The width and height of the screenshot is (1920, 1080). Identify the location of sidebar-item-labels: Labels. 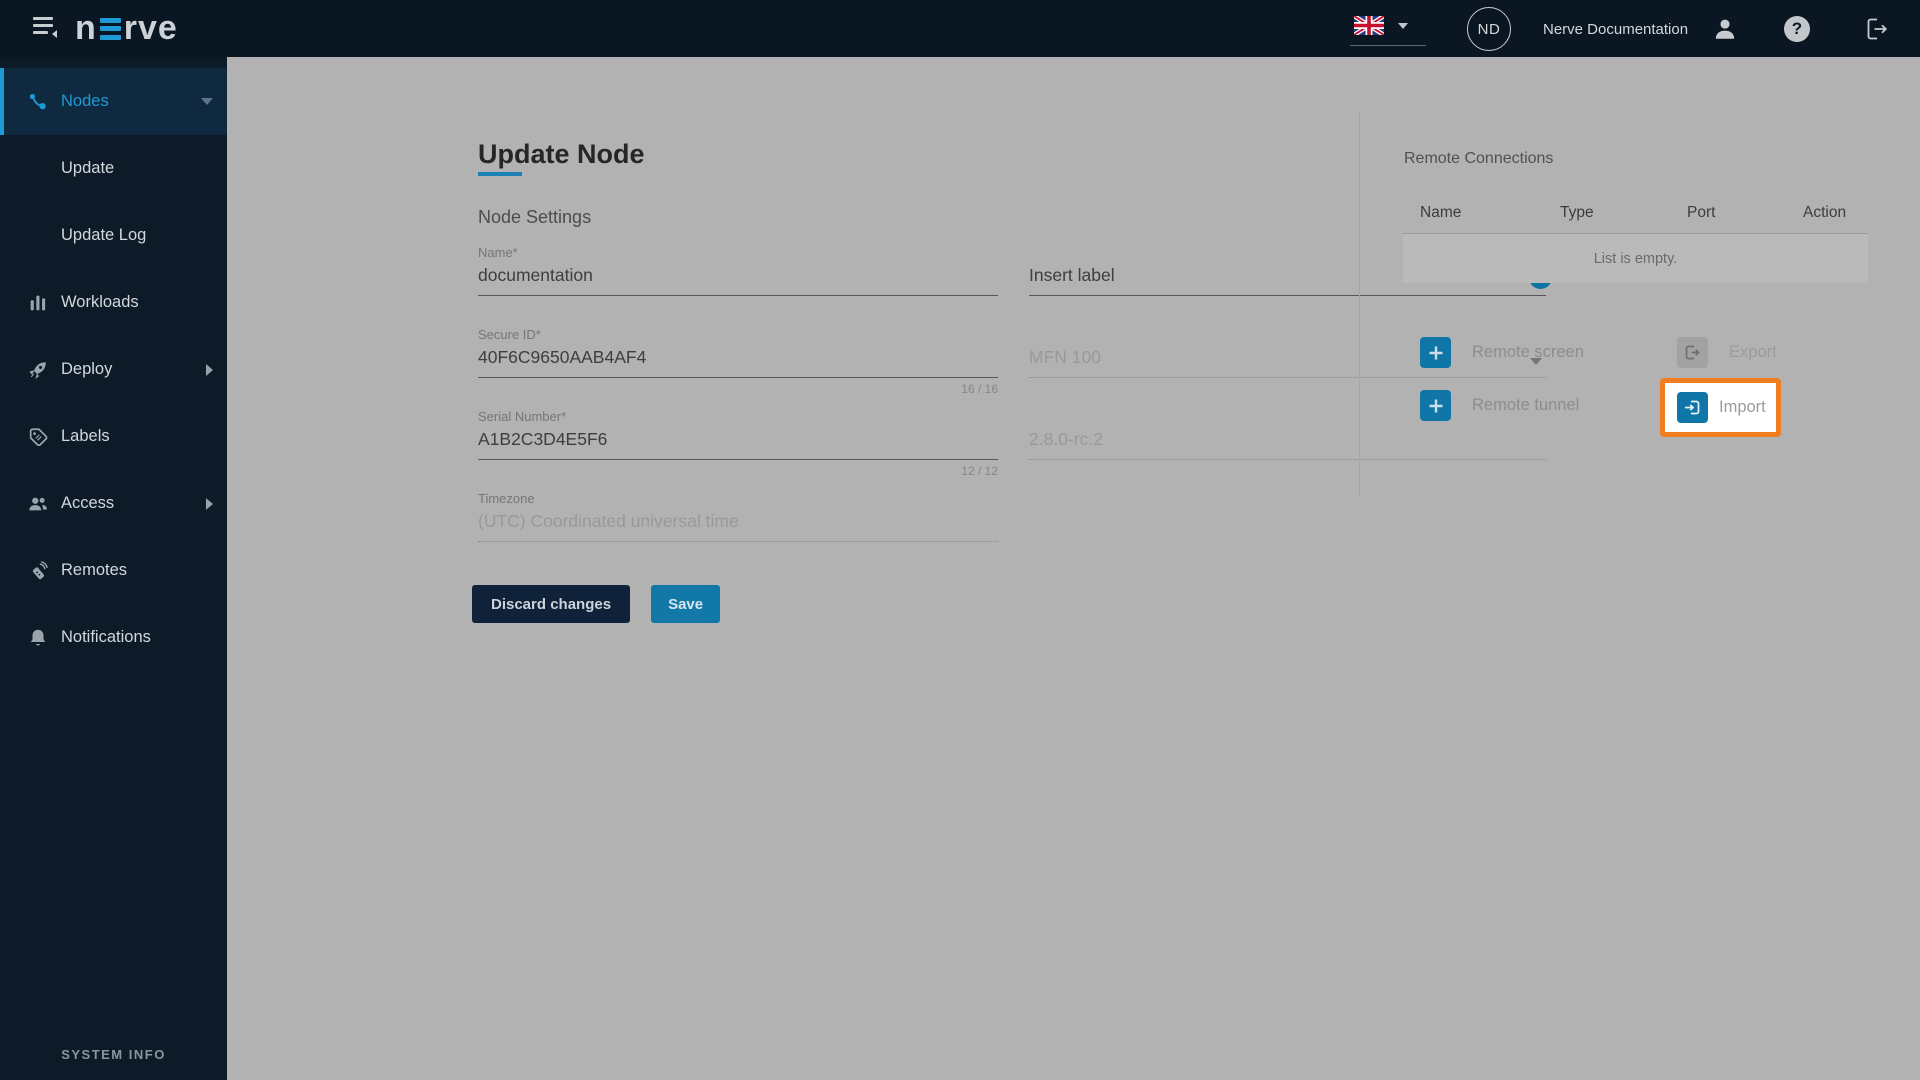
(113, 436).